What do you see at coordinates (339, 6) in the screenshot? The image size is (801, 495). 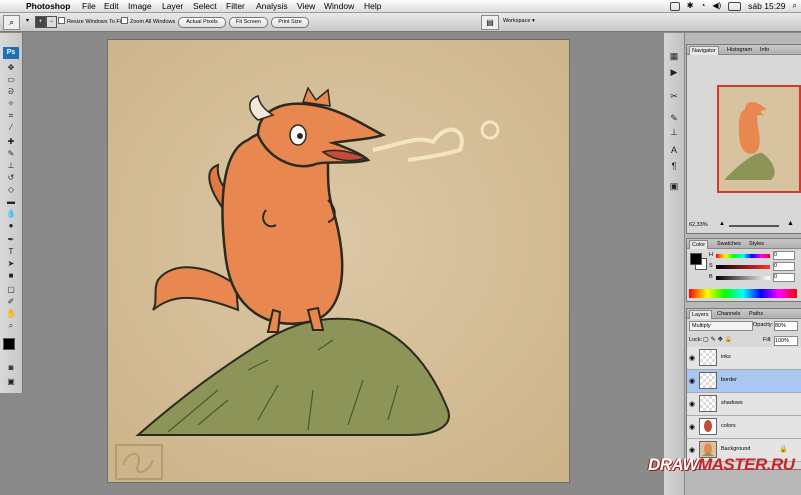 I see `menu-window: Window` at bounding box center [339, 6].